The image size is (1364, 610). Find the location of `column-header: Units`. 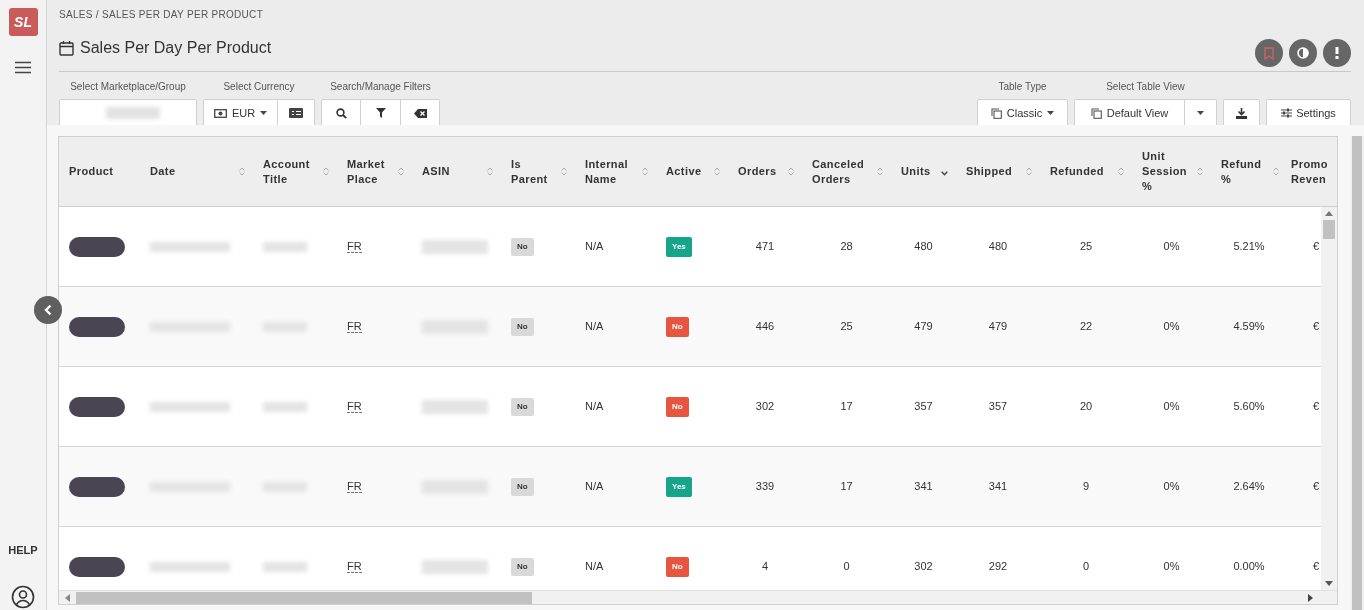

column-header: Units is located at coordinates (923, 171).